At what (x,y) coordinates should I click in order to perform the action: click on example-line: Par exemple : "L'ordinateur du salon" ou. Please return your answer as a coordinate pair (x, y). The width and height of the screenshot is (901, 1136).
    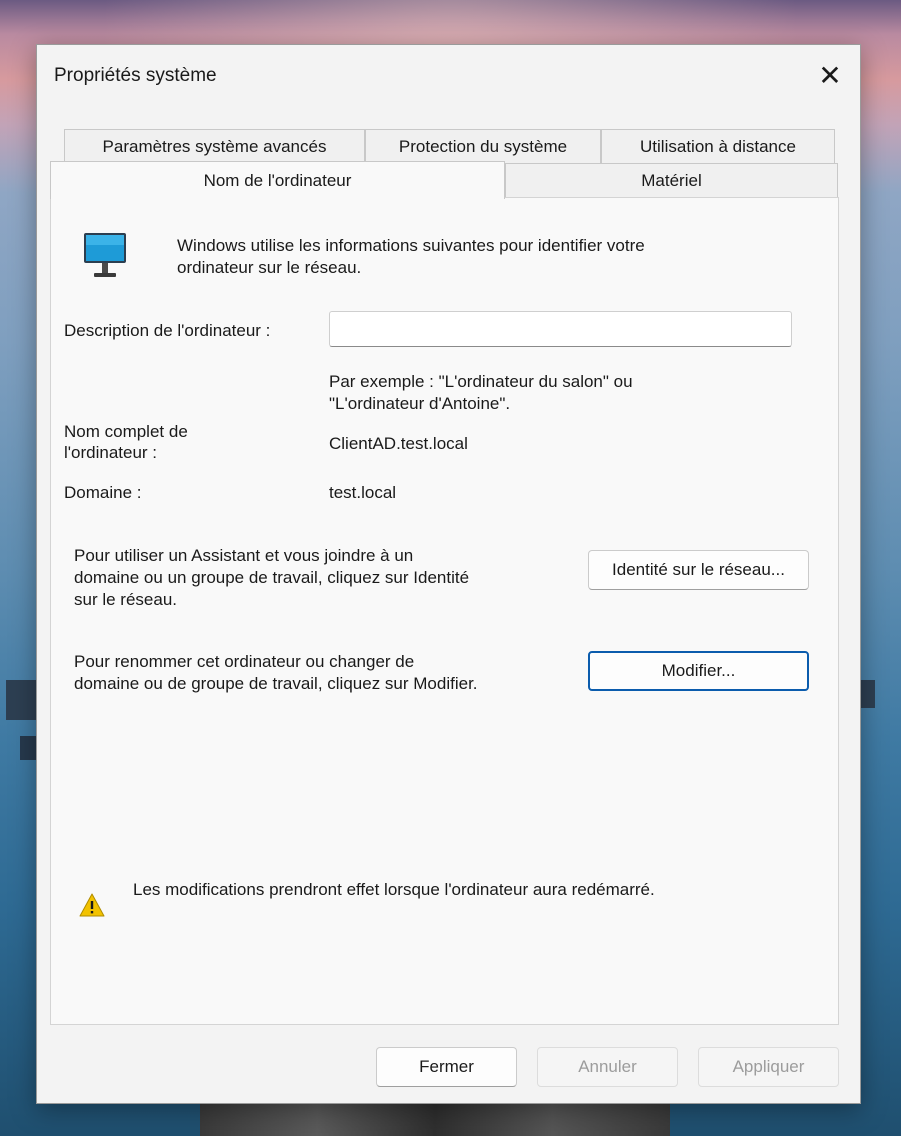
    Looking at the image, I should click on (481, 381).